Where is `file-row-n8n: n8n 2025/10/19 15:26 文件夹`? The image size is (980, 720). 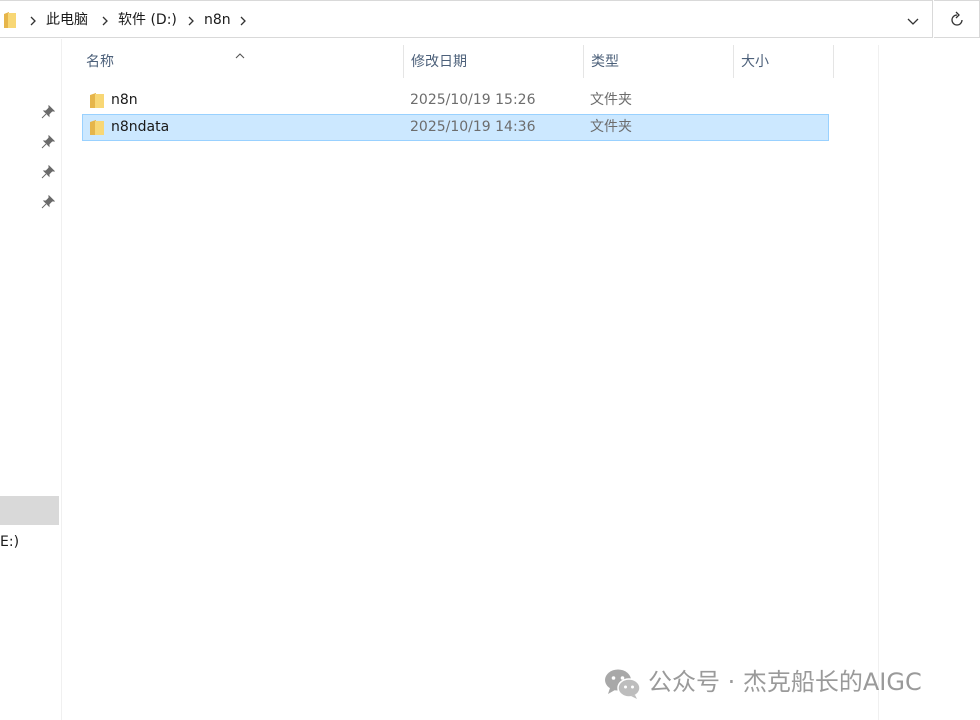
file-row-n8n: n8n 2025/10/19 15:26 文件夹 is located at coordinates (455, 100).